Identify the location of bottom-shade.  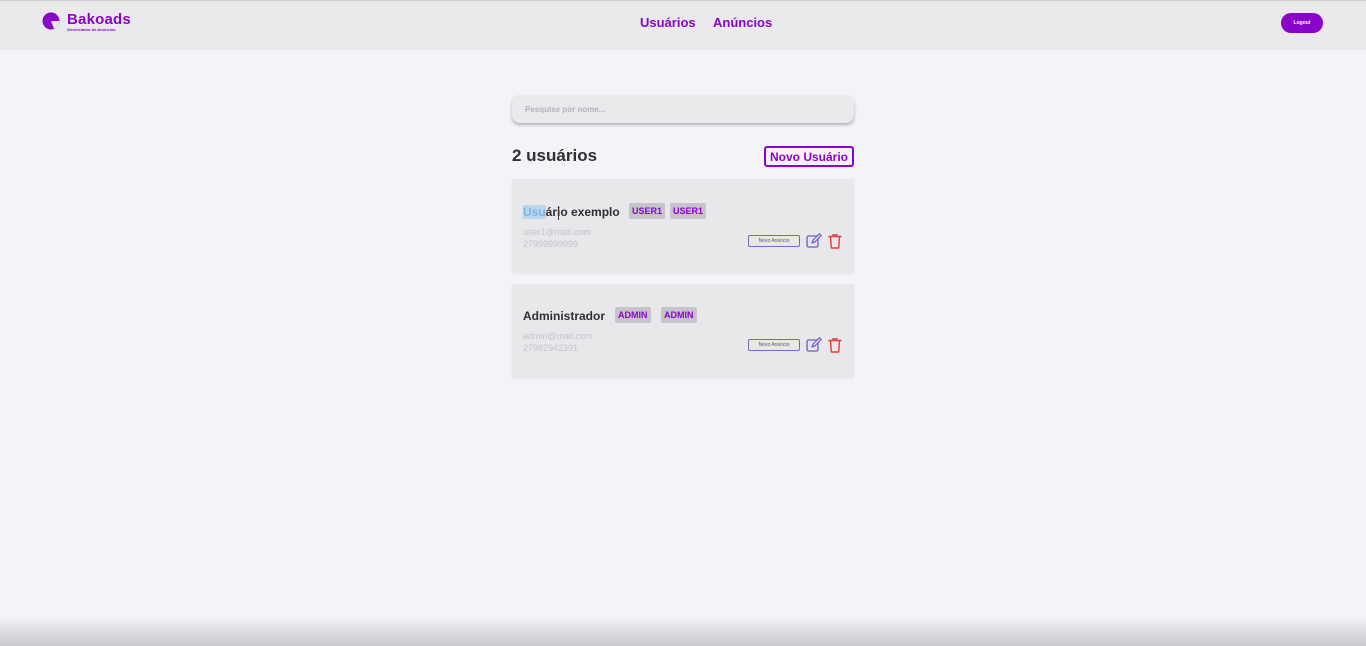
(683, 631).